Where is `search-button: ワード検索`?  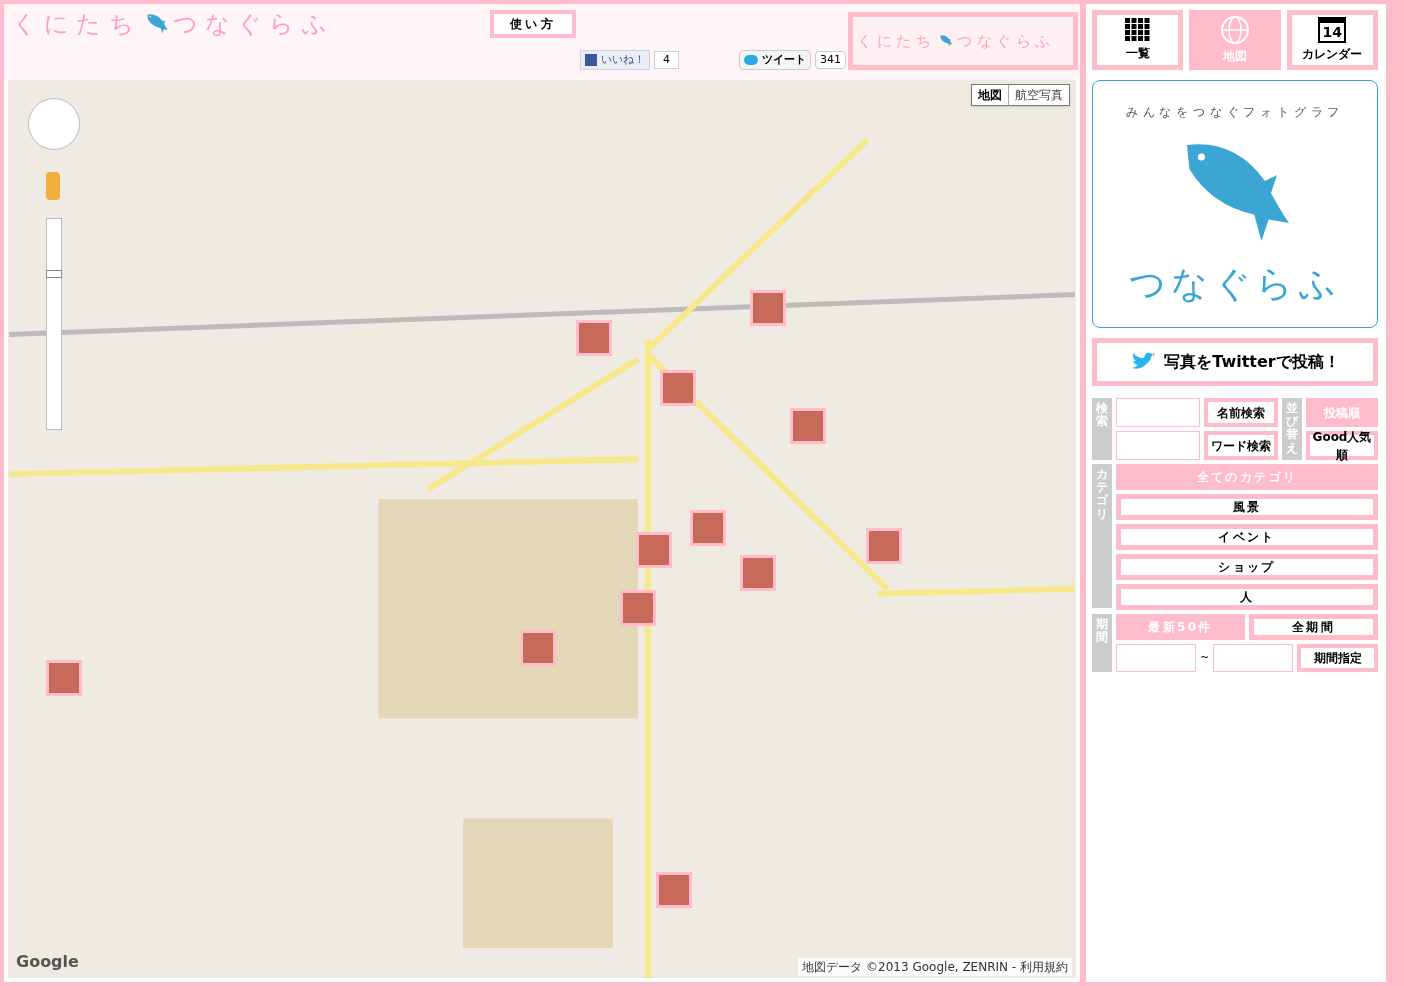 search-button: ワード検索 is located at coordinates (1241, 445).